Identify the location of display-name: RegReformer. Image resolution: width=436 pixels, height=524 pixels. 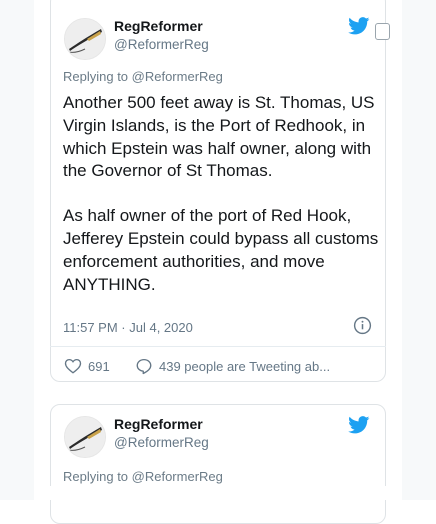
(158, 26).